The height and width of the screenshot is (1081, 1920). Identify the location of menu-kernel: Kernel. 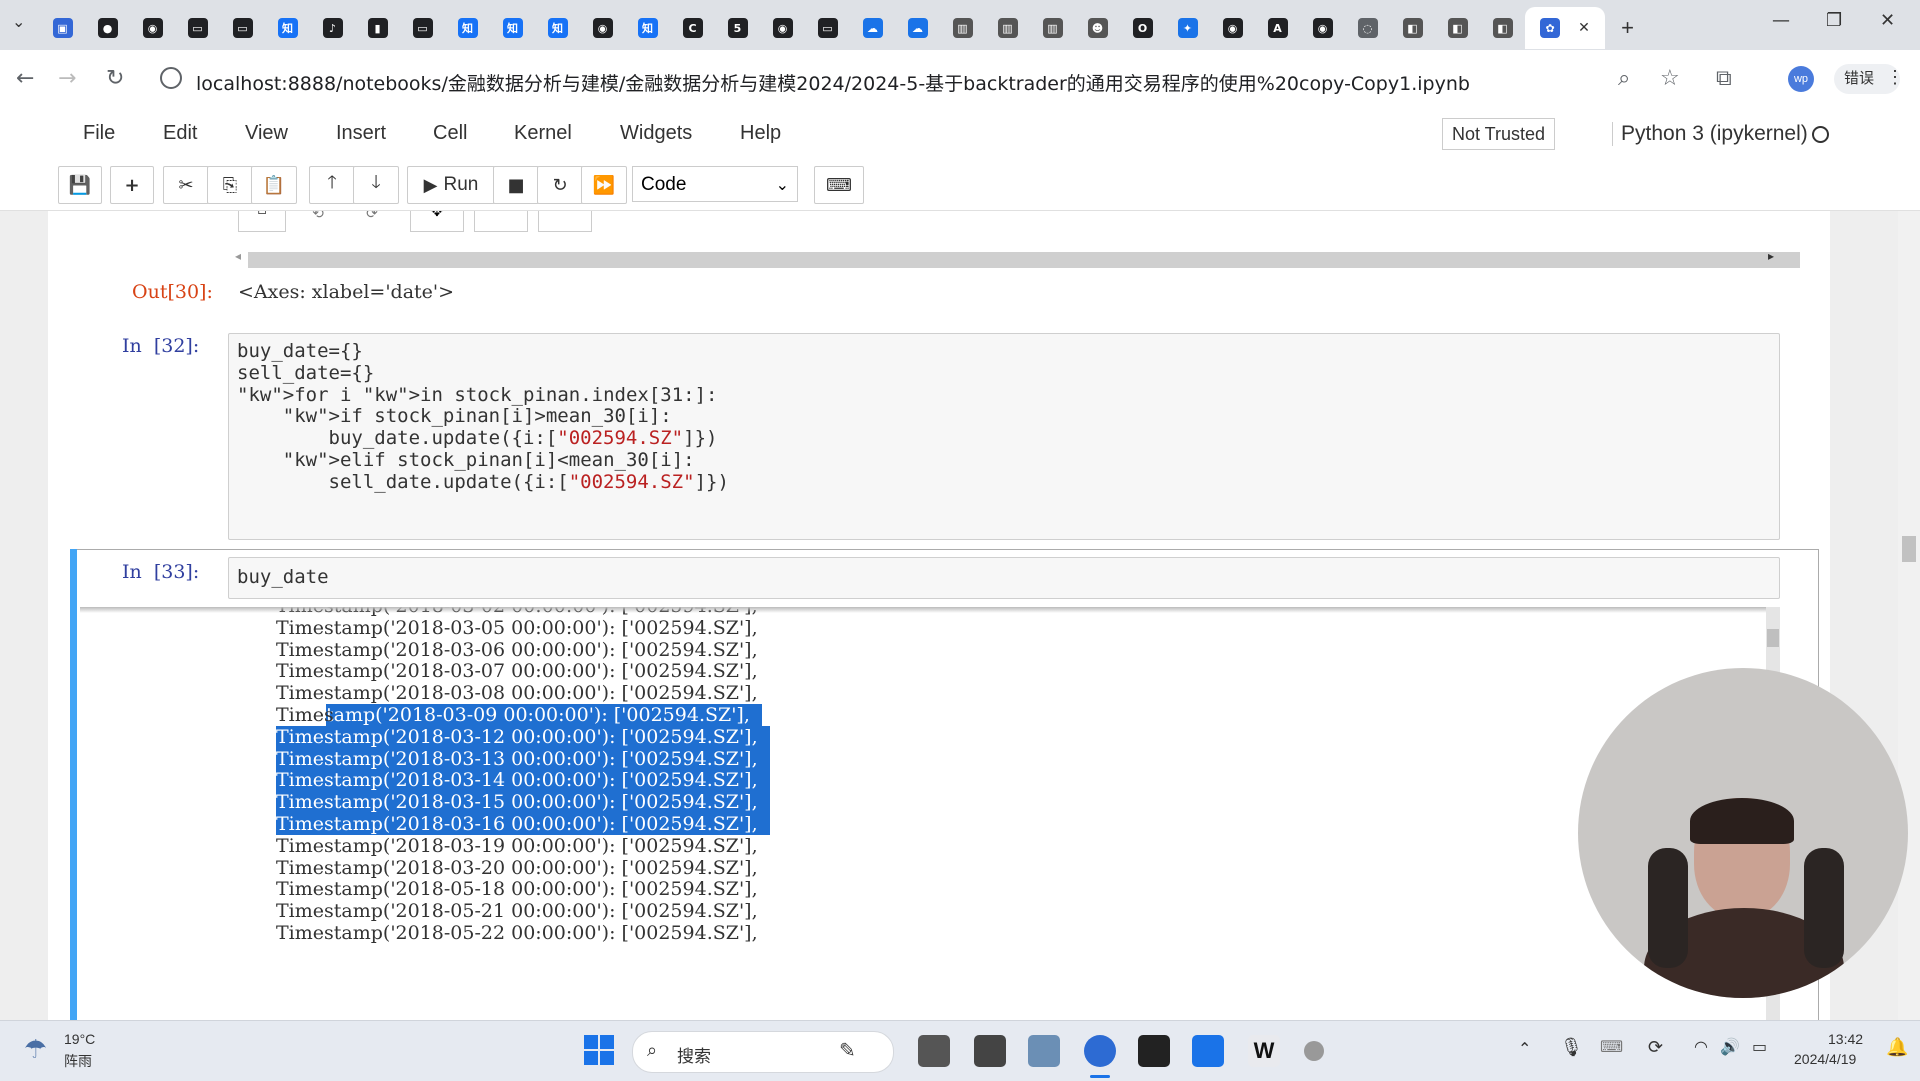
(543, 133).